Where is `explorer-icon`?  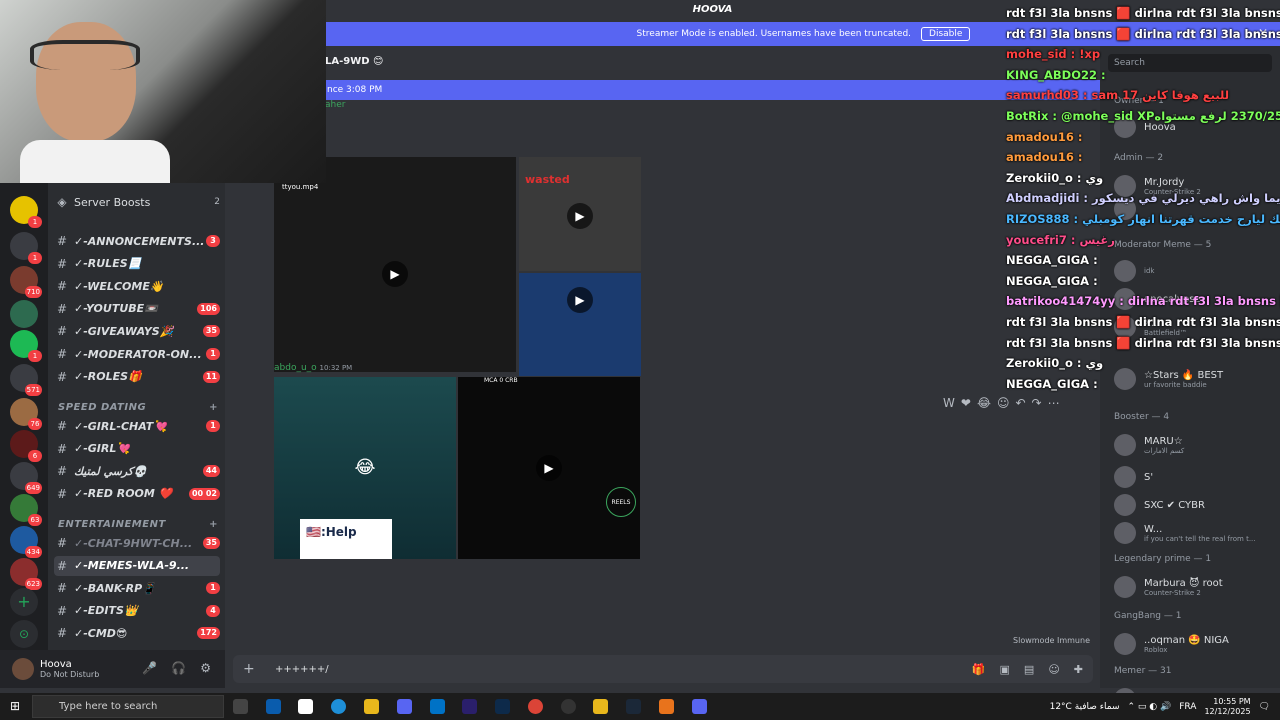 explorer-icon is located at coordinates (371, 706).